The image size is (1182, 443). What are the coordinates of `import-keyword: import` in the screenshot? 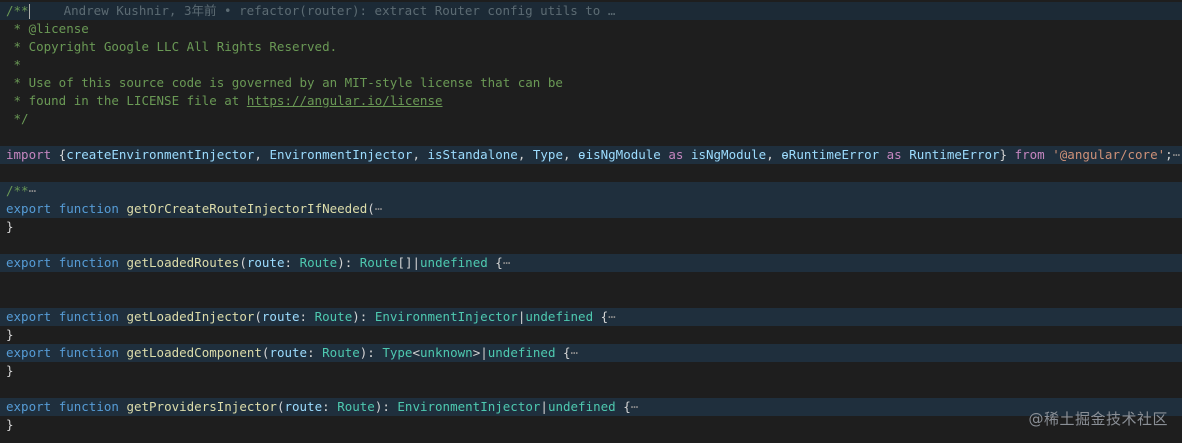 It's located at (29, 154).